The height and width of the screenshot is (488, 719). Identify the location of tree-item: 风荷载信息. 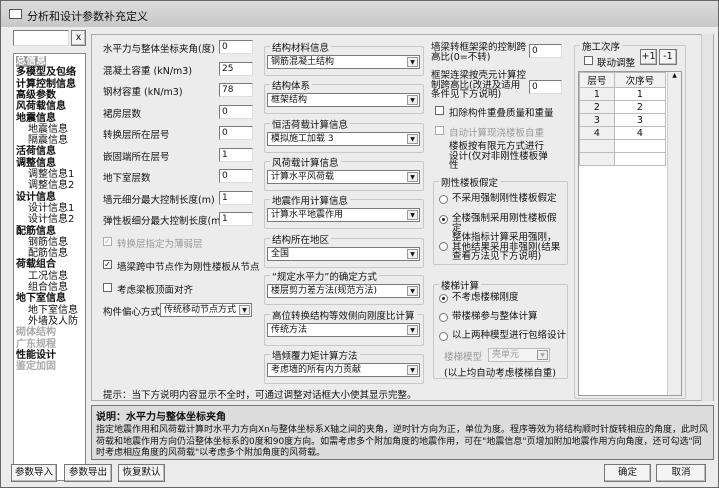
(41, 106).